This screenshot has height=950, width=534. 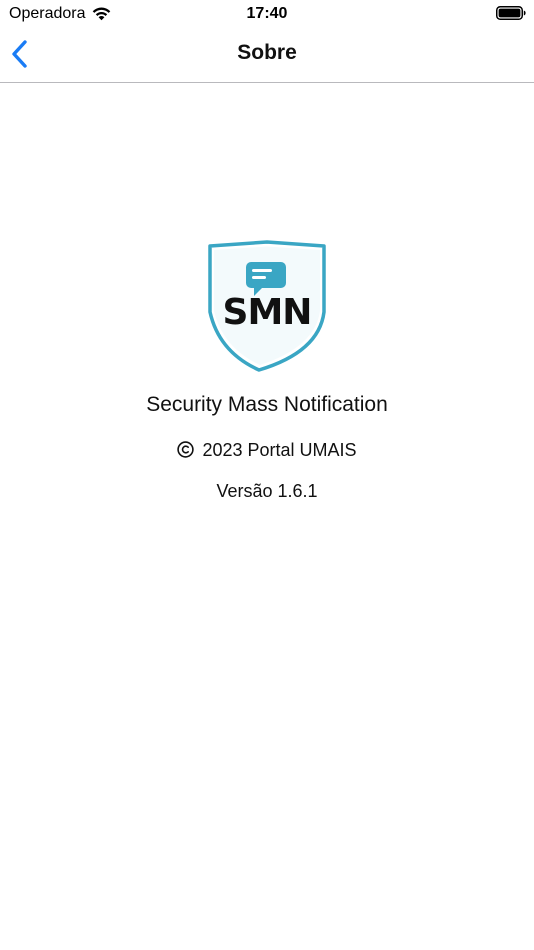 I want to click on shield-chat-logo: SMN, so click(x=267, y=306).